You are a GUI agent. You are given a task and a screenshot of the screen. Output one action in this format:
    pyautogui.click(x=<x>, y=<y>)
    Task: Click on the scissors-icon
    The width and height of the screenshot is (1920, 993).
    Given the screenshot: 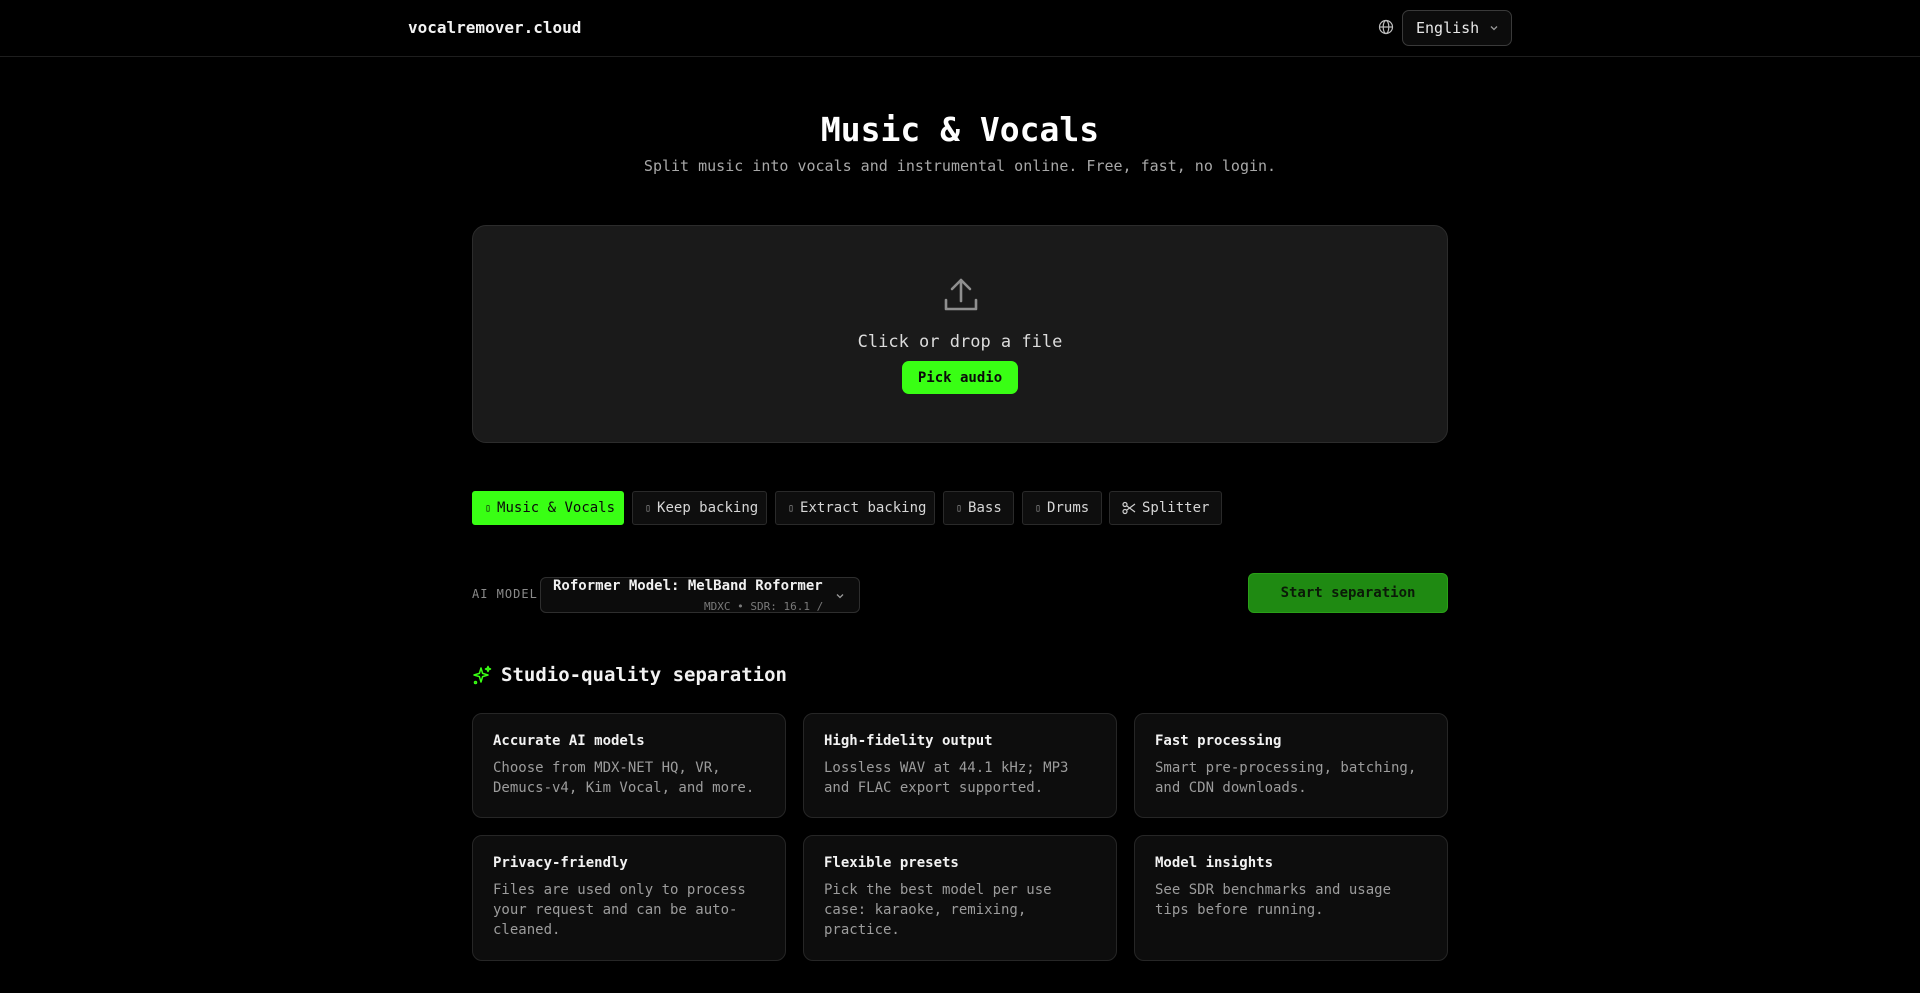 What is the action you would take?
    pyautogui.click(x=1129, y=508)
    